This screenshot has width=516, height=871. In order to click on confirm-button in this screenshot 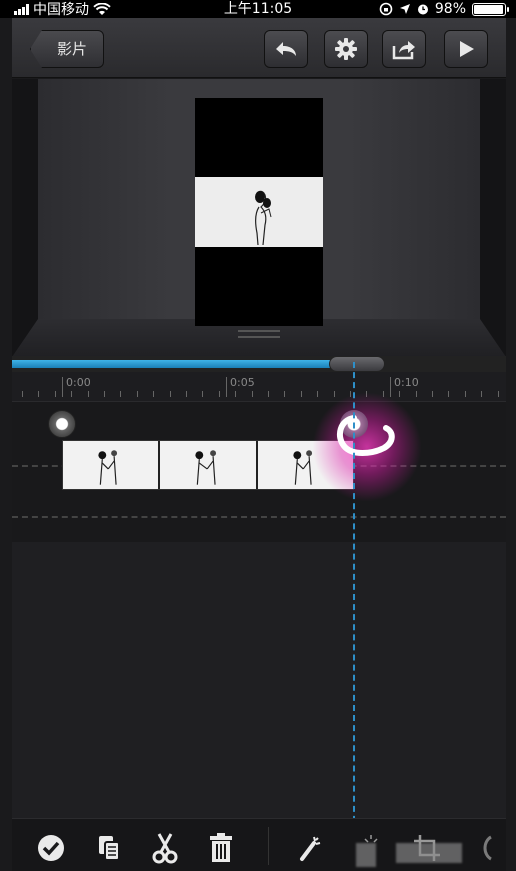, I will do `click(51, 848)`.